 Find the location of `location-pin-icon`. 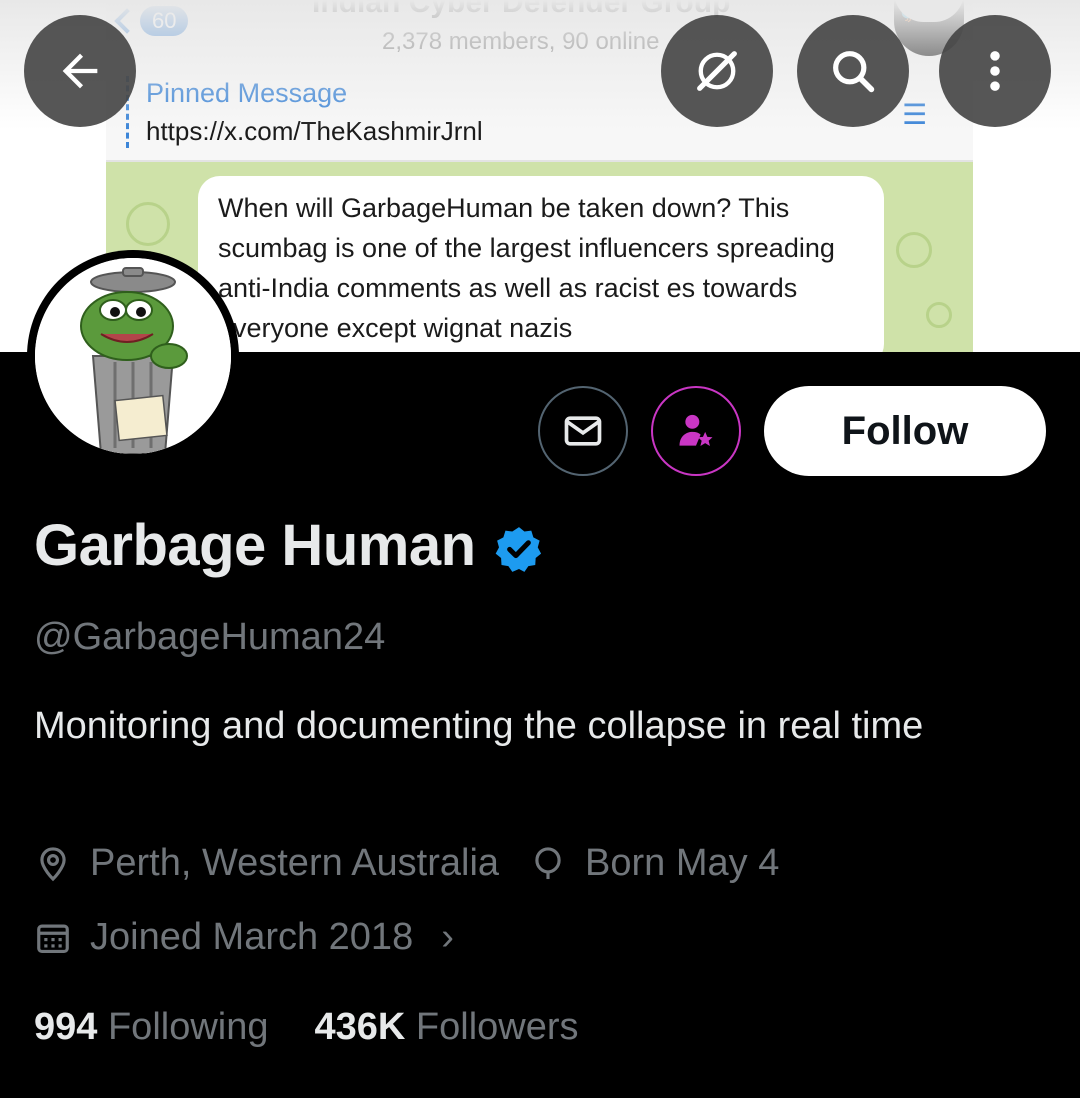

location-pin-icon is located at coordinates (53, 863).